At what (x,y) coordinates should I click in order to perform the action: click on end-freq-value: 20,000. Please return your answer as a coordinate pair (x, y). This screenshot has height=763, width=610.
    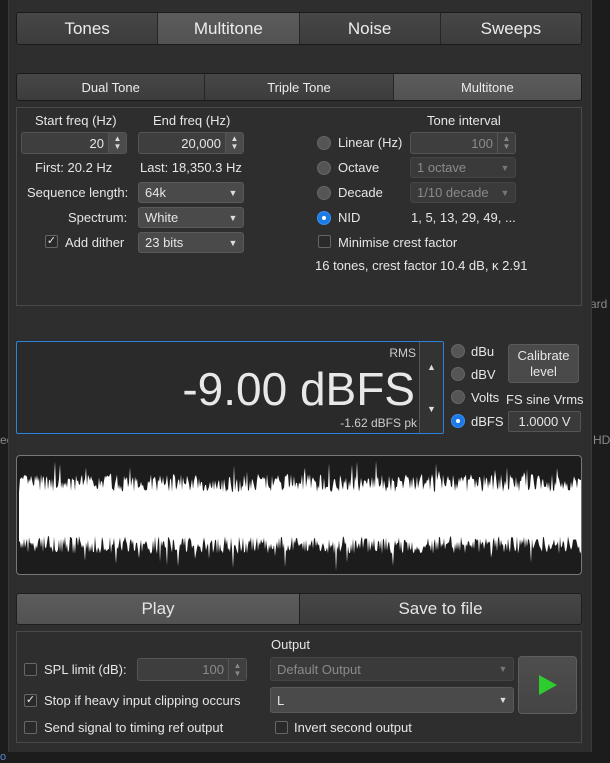
    Looking at the image, I should click on (201, 143).